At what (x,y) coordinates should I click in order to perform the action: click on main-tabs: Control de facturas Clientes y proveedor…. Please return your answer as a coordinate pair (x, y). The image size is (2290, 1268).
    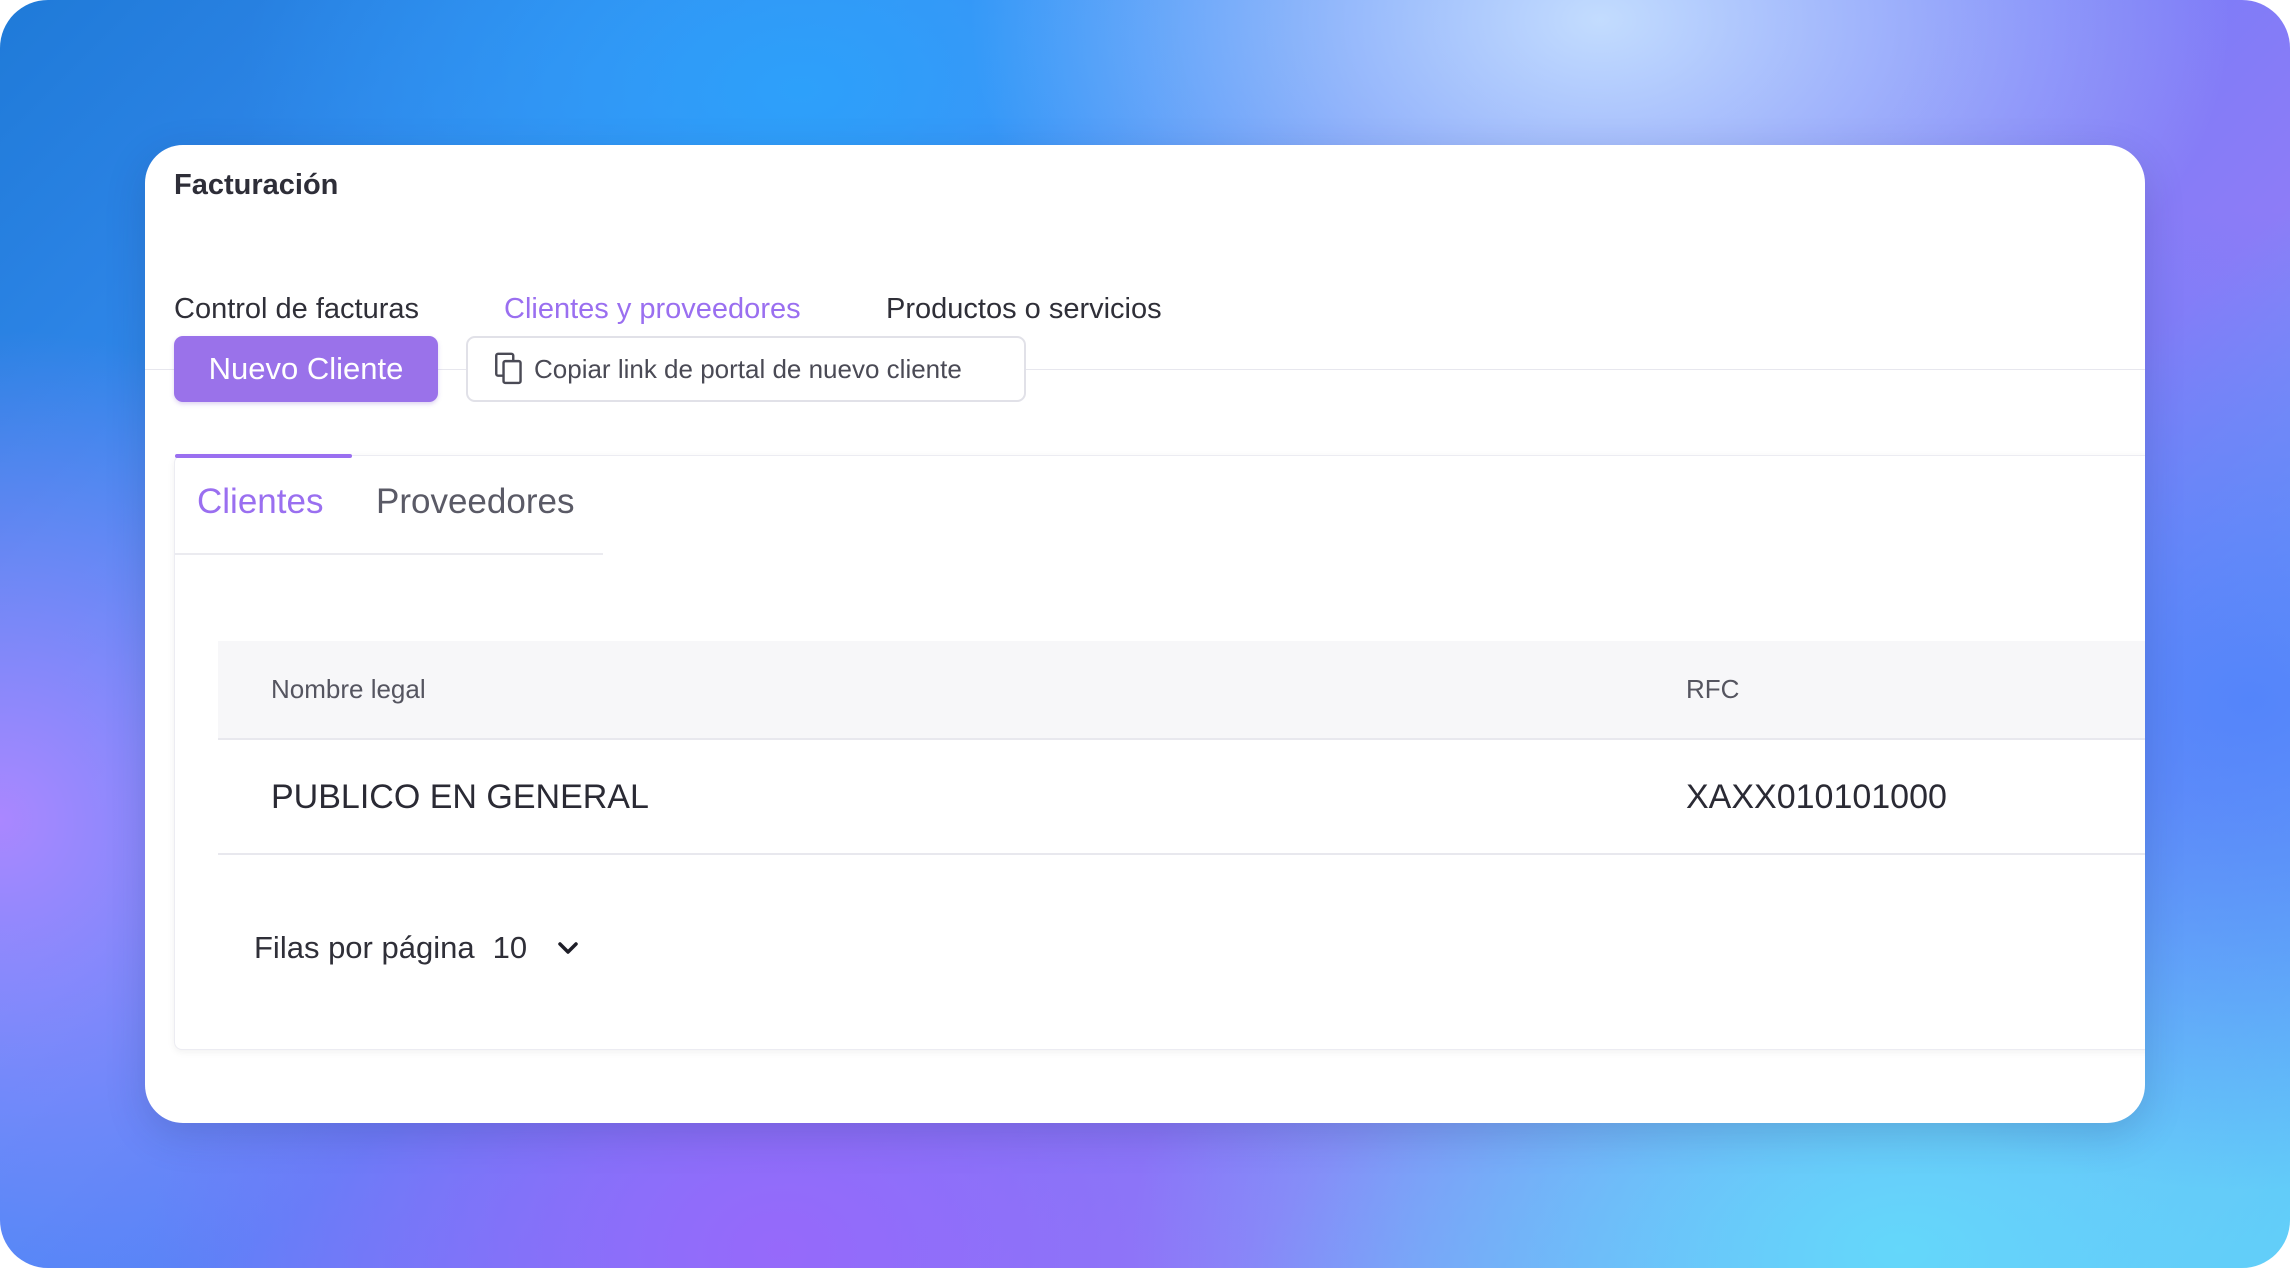
    Looking at the image, I should click on (1145, 330).